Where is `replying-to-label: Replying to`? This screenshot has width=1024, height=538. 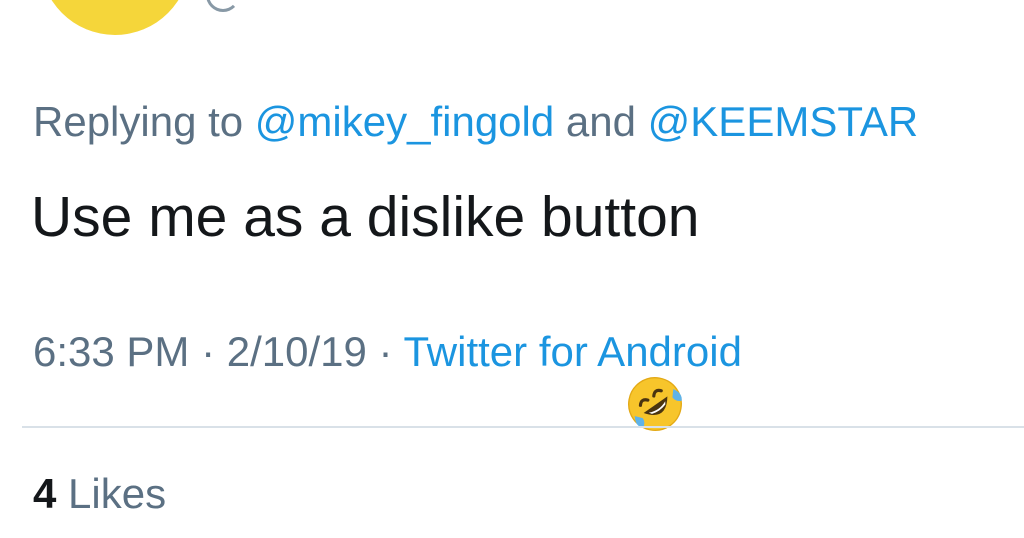
replying-to-label: Replying to is located at coordinates (144, 121).